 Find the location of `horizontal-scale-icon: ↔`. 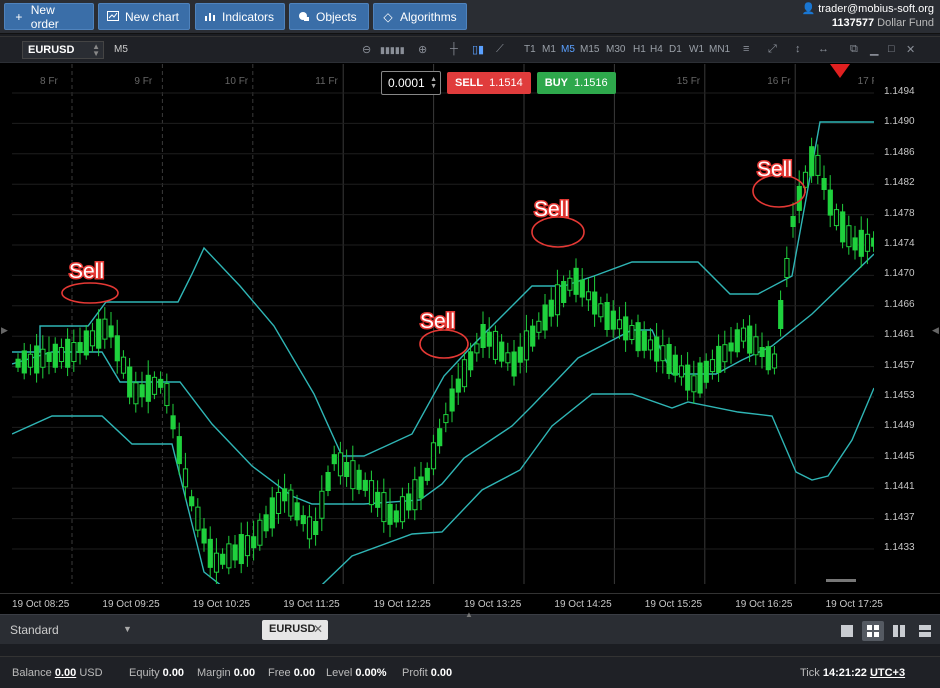

horizontal-scale-icon: ↔ is located at coordinates (823, 49).